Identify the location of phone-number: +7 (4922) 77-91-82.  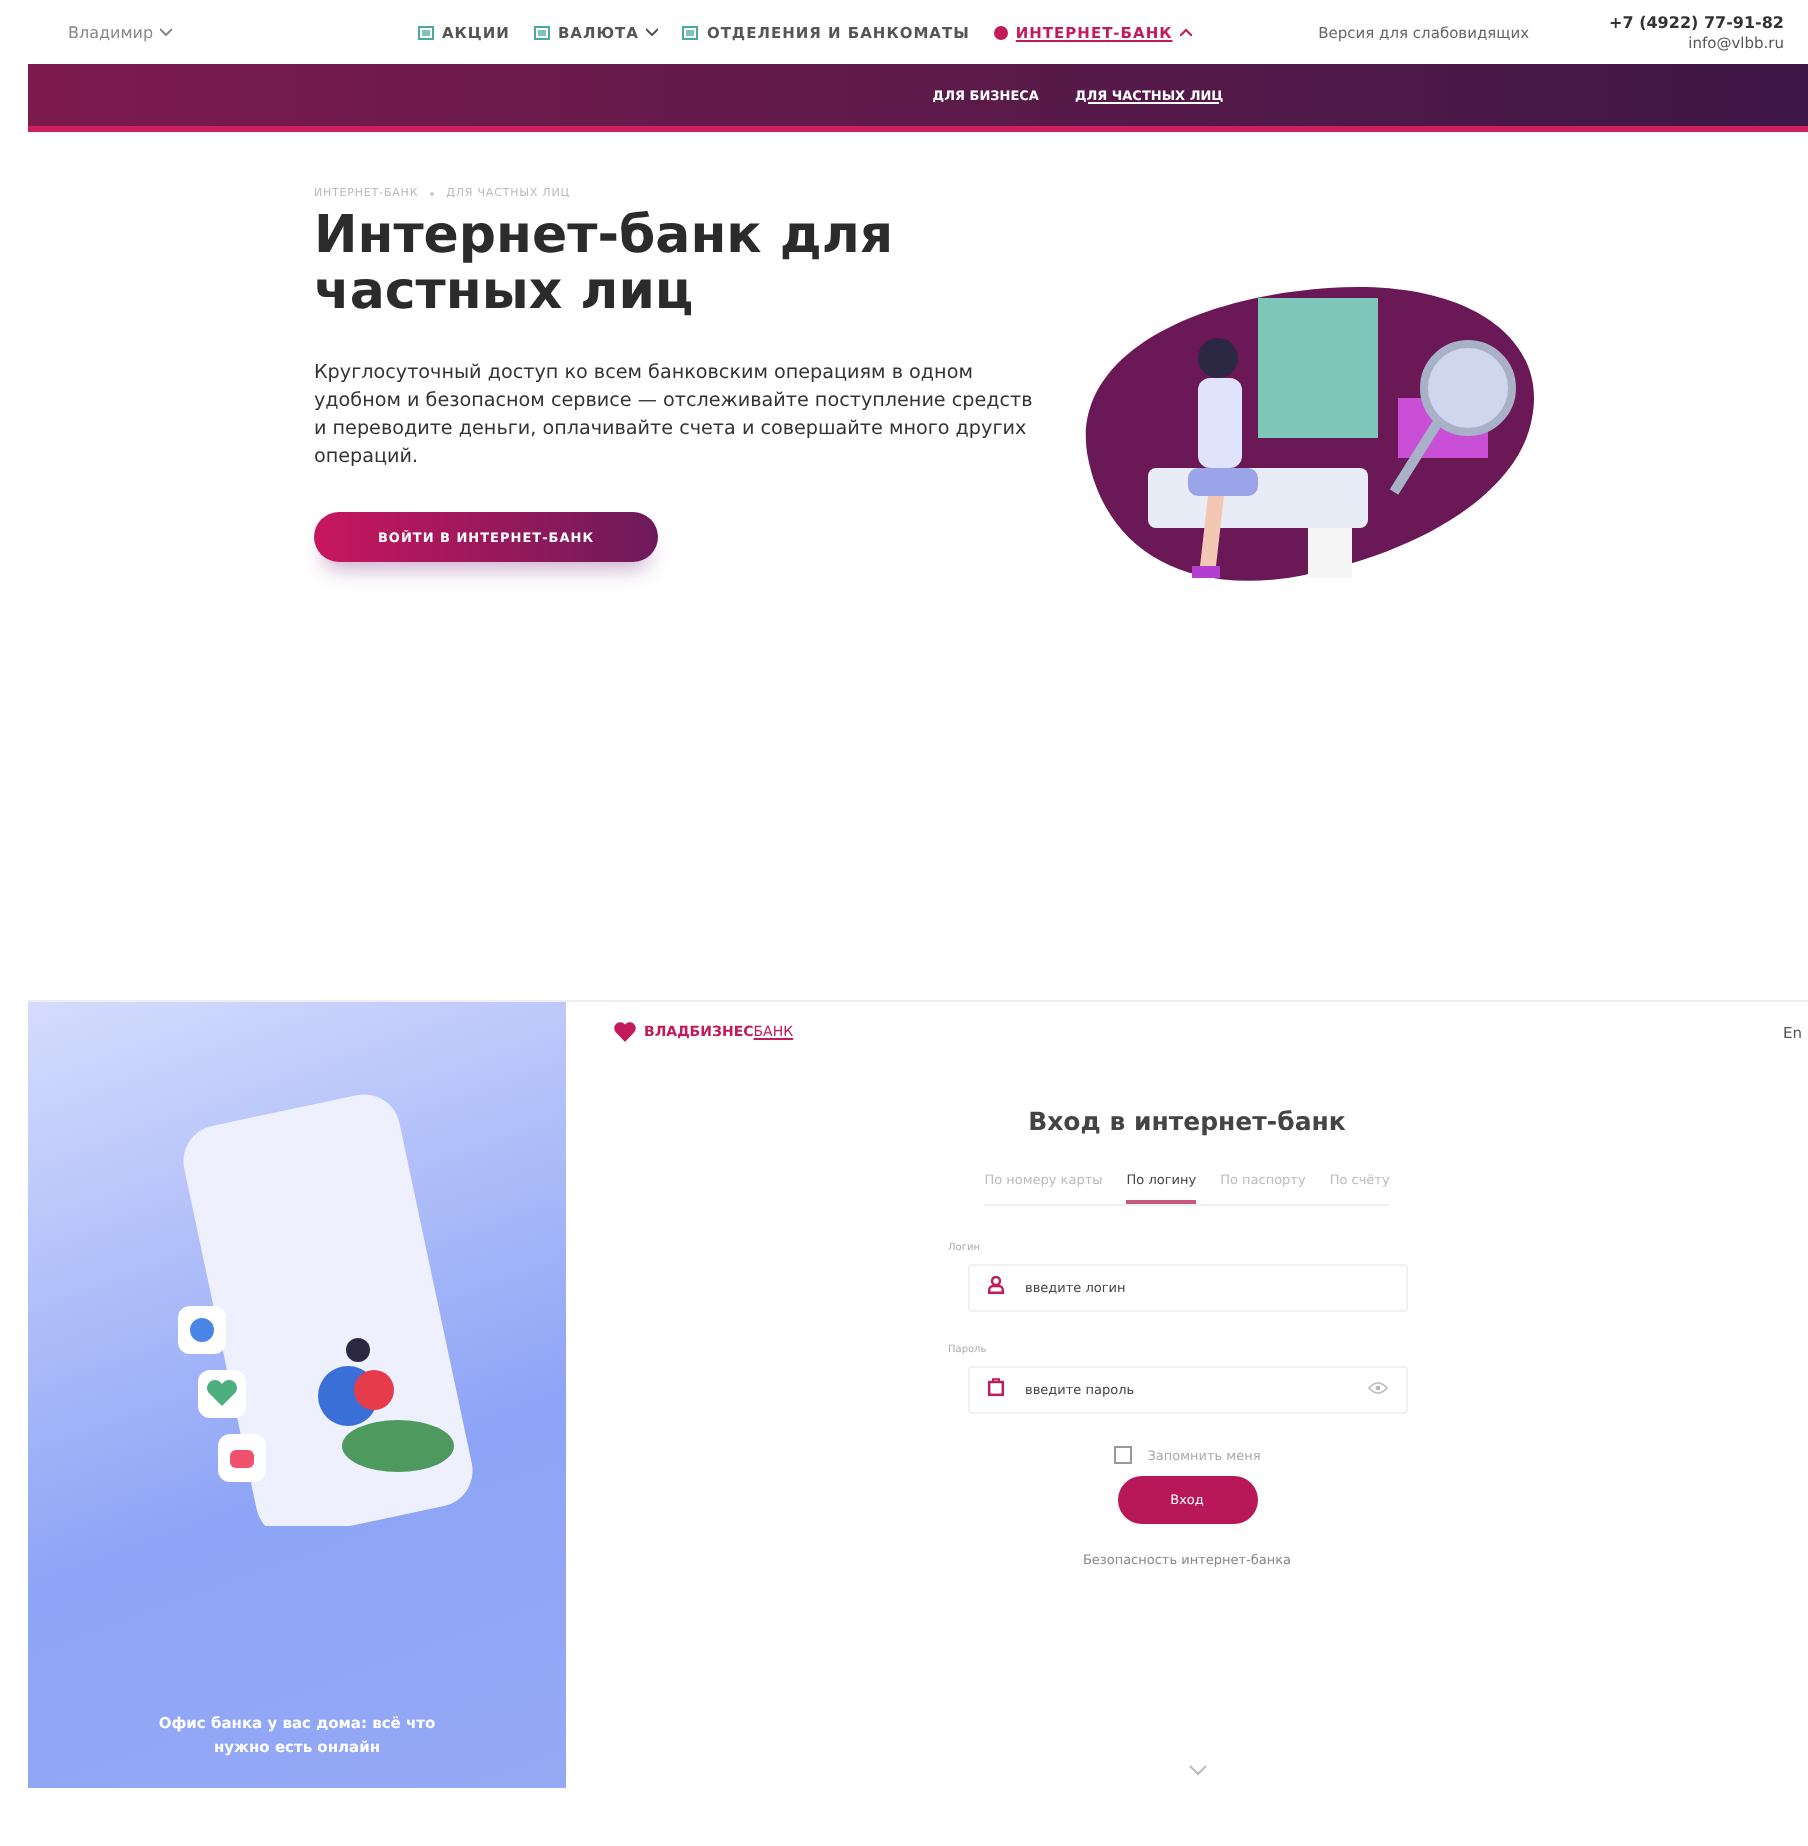
(1696, 22).